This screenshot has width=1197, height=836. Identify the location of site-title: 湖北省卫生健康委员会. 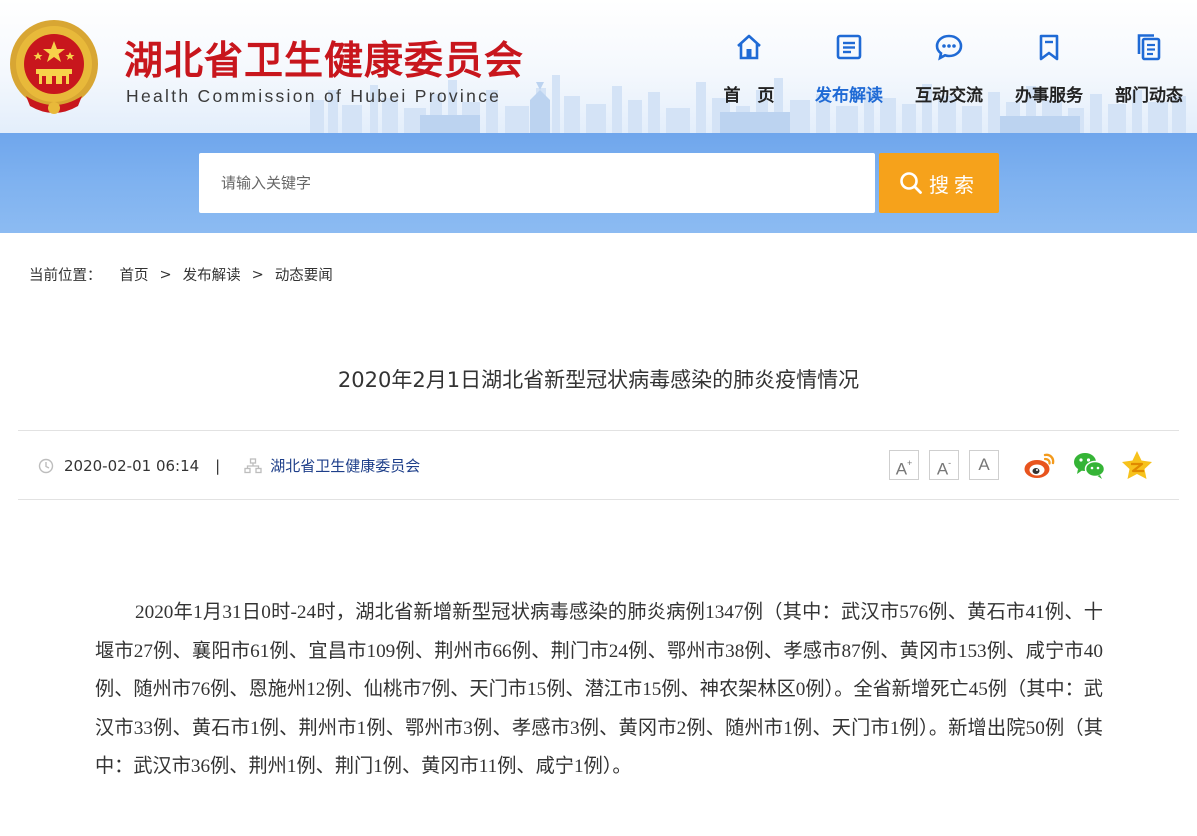
(324, 61).